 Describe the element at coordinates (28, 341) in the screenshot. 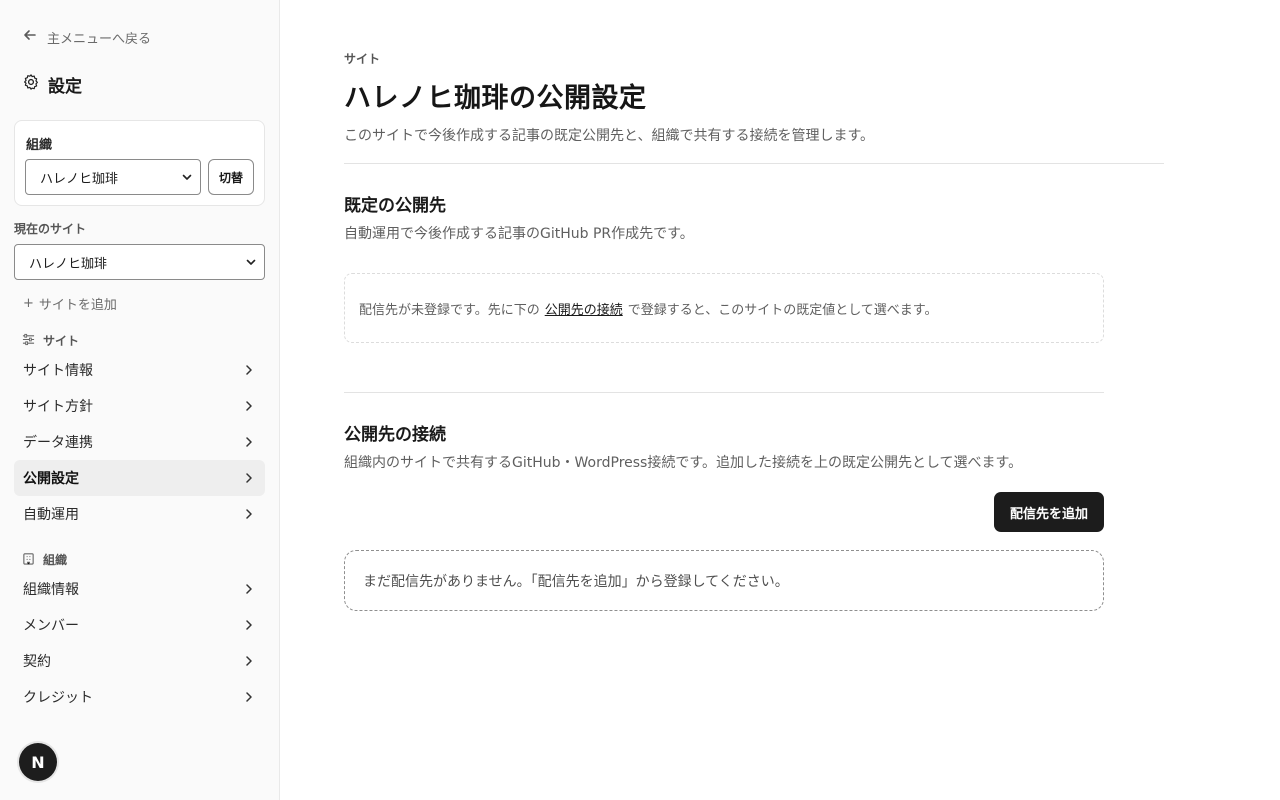

I see `sliders-icon` at that location.